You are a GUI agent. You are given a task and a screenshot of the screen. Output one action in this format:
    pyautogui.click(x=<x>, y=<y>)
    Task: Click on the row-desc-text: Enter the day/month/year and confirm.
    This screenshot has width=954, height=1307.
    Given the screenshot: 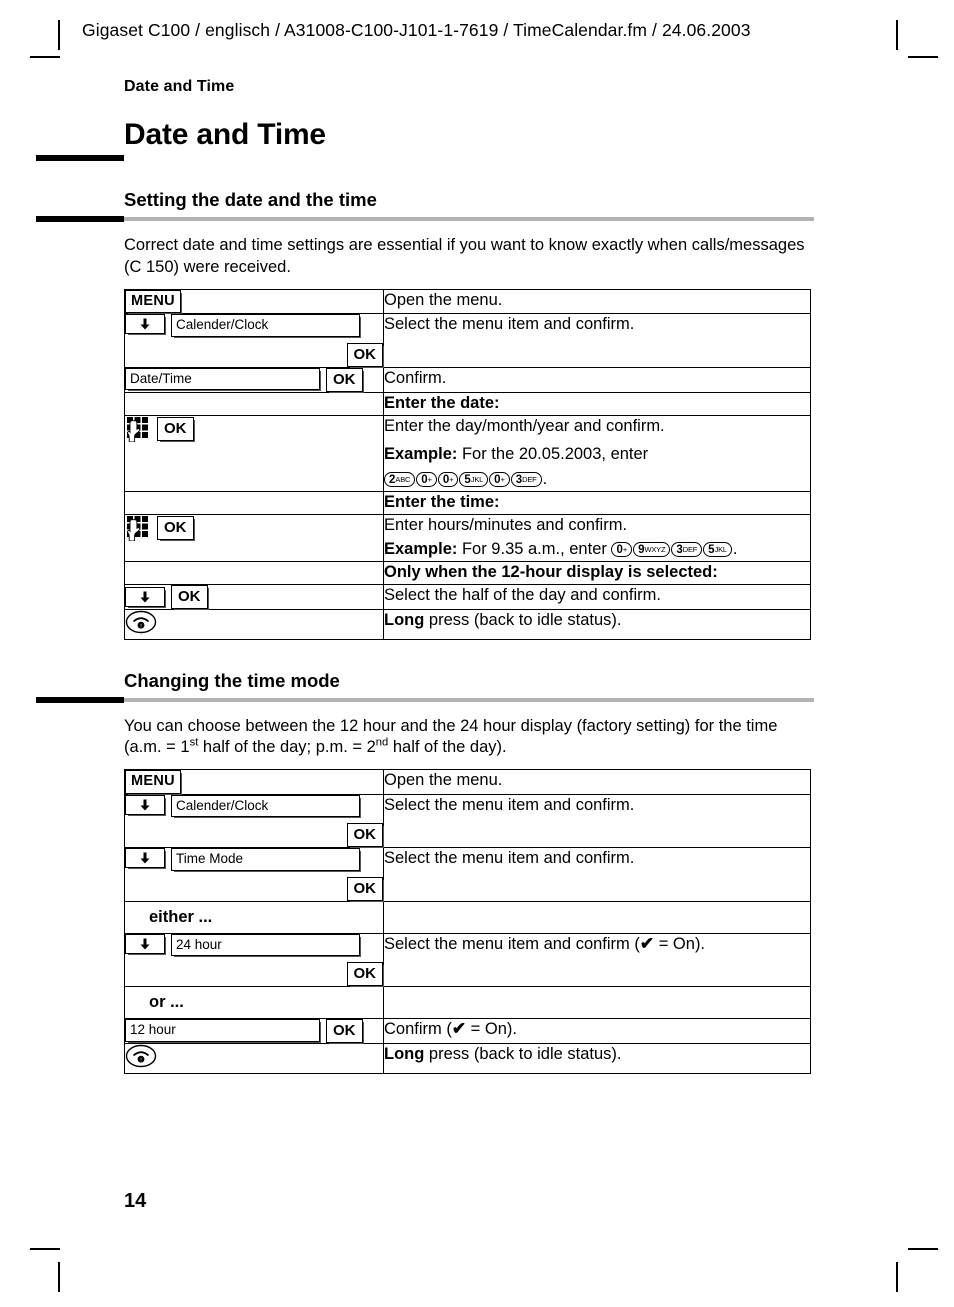 What is the action you would take?
    pyautogui.click(x=524, y=425)
    